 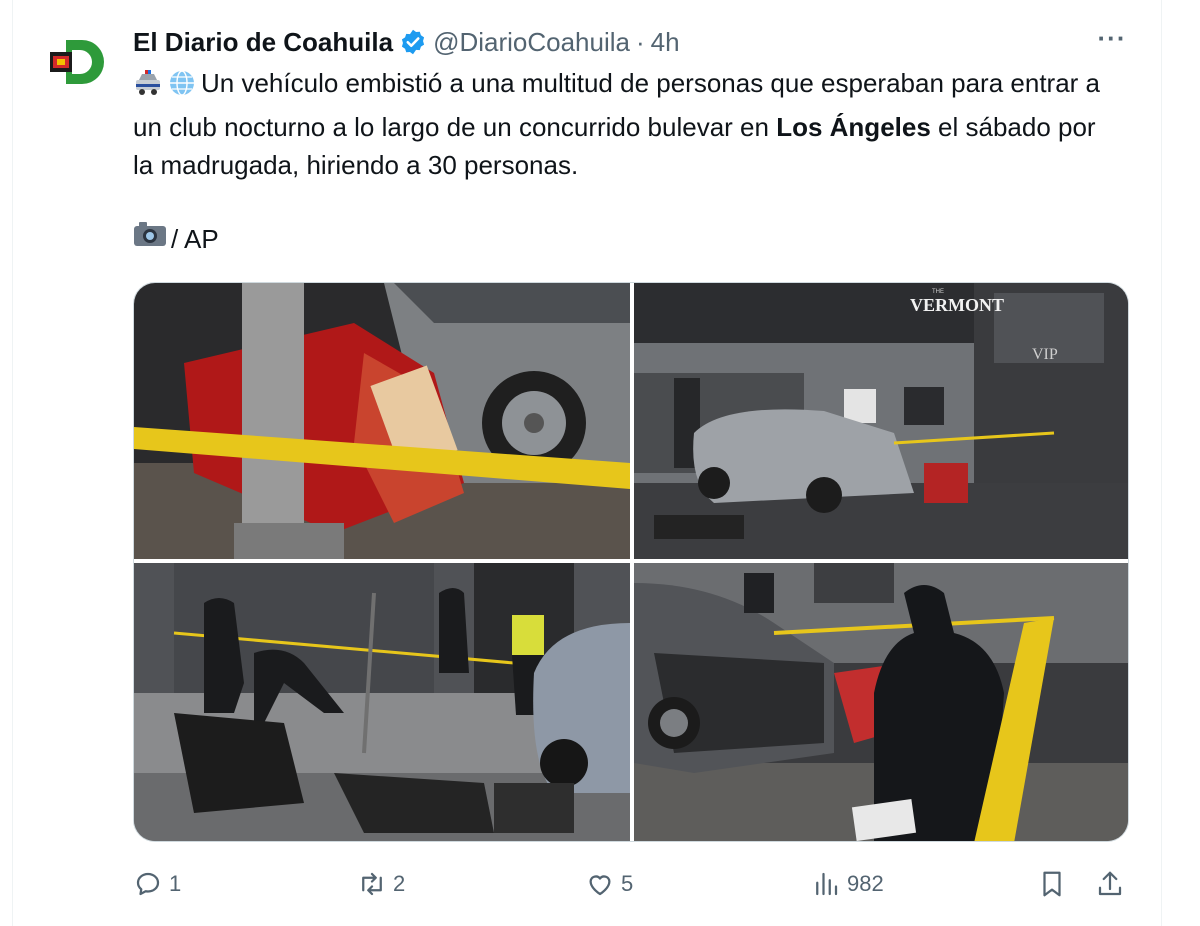 I want to click on reply-button: 1, so click(x=157, y=884).